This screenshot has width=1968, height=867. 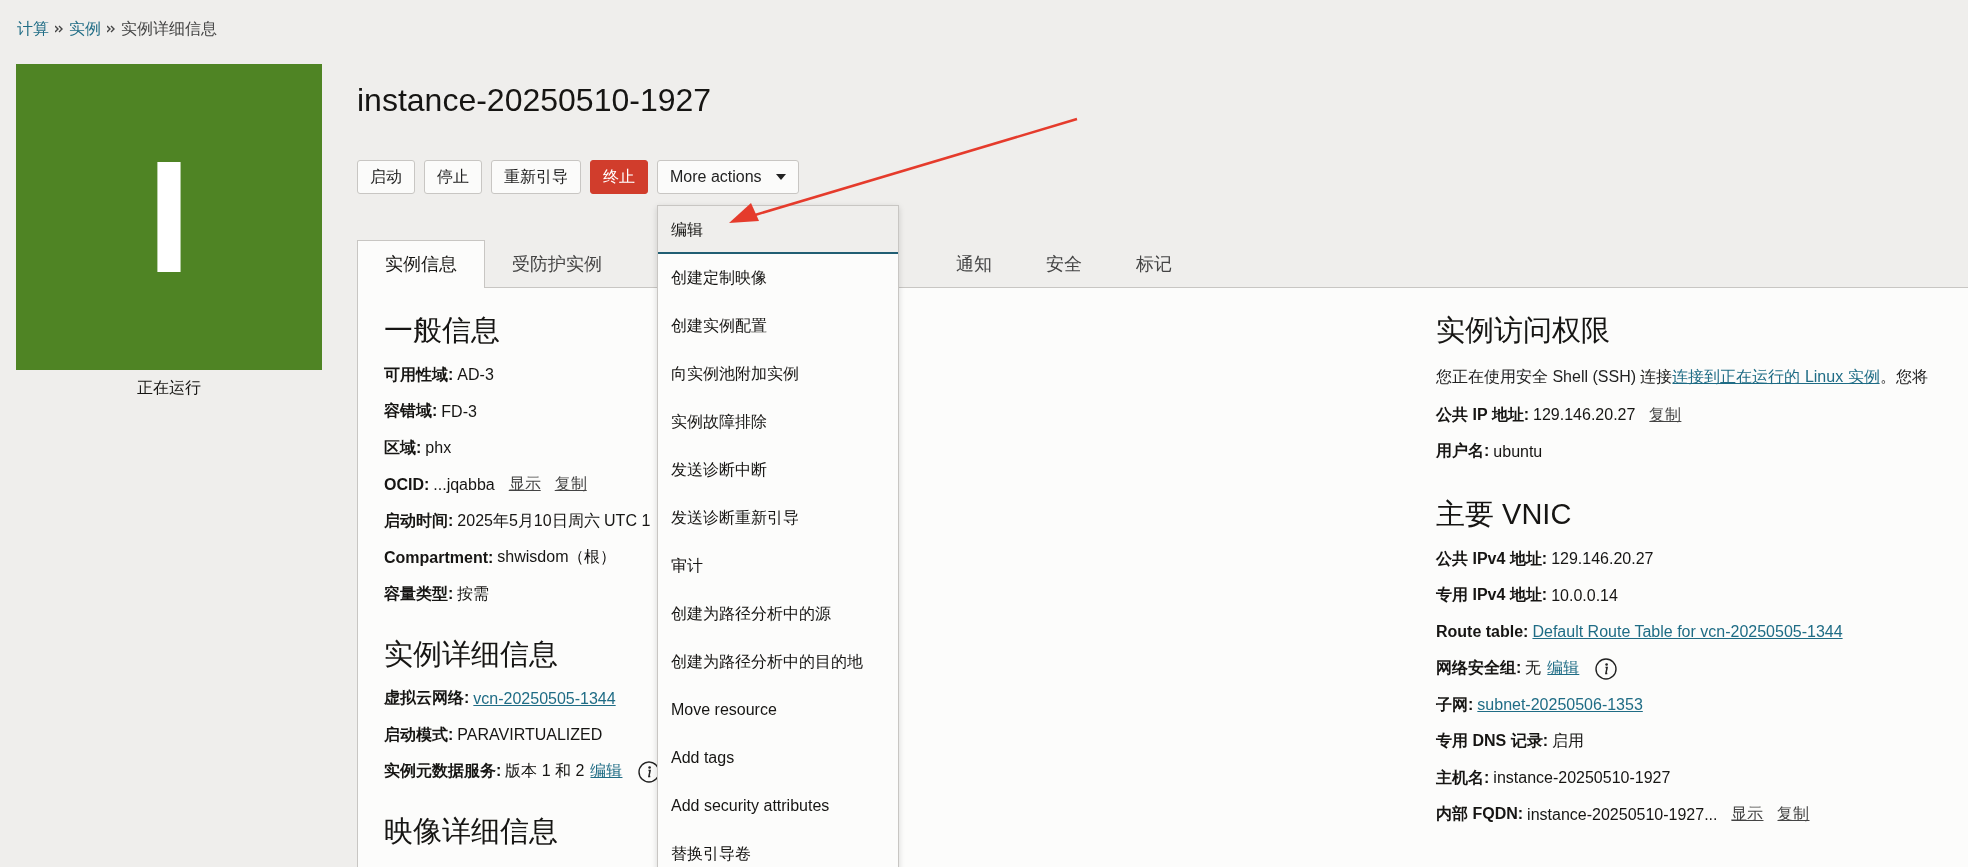 I want to click on field-value: FD-3, so click(x=459, y=411).